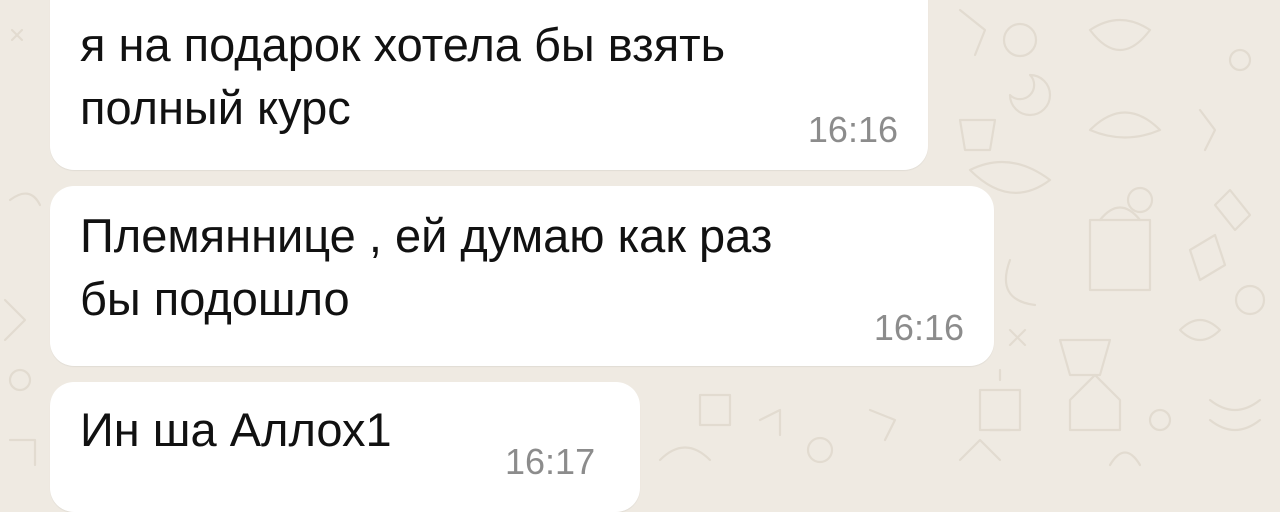 Image resolution: width=1280 pixels, height=512 pixels. I want to click on message-timestamp: 16:17, so click(550, 461).